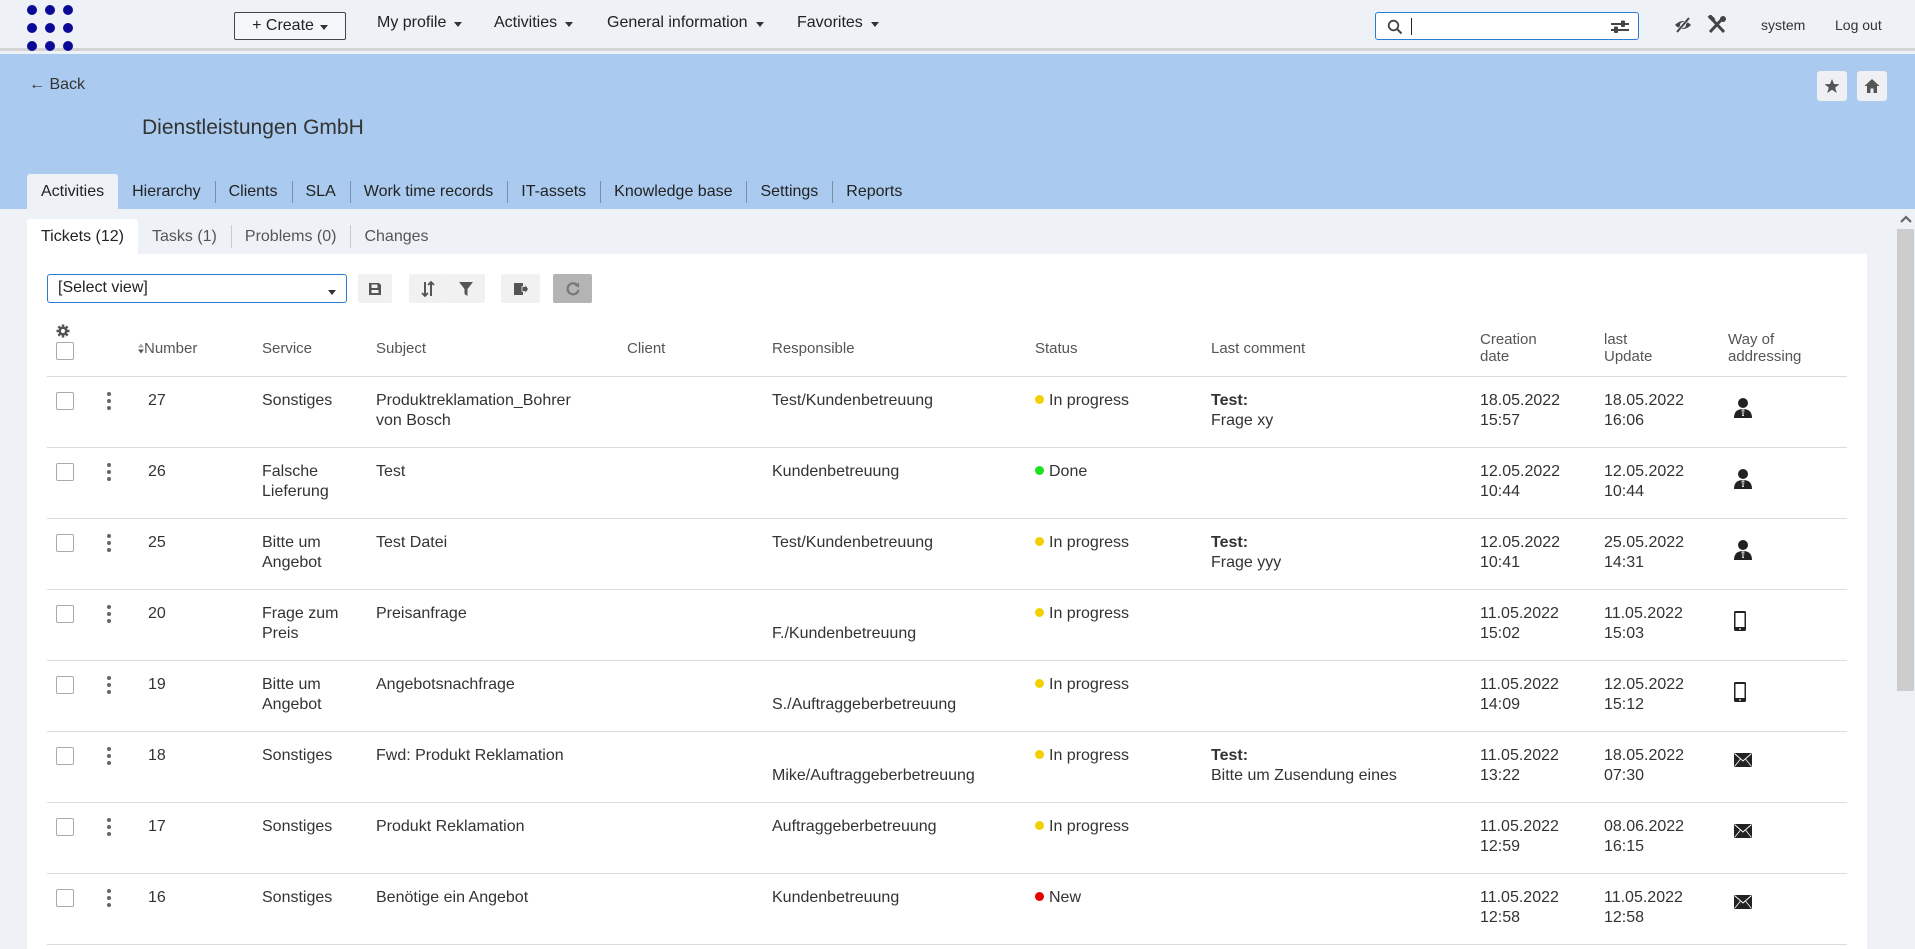  What do you see at coordinates (157, 472) in the screenshot?
I see `ticket-number: 26` at bounding box center [157, 472].